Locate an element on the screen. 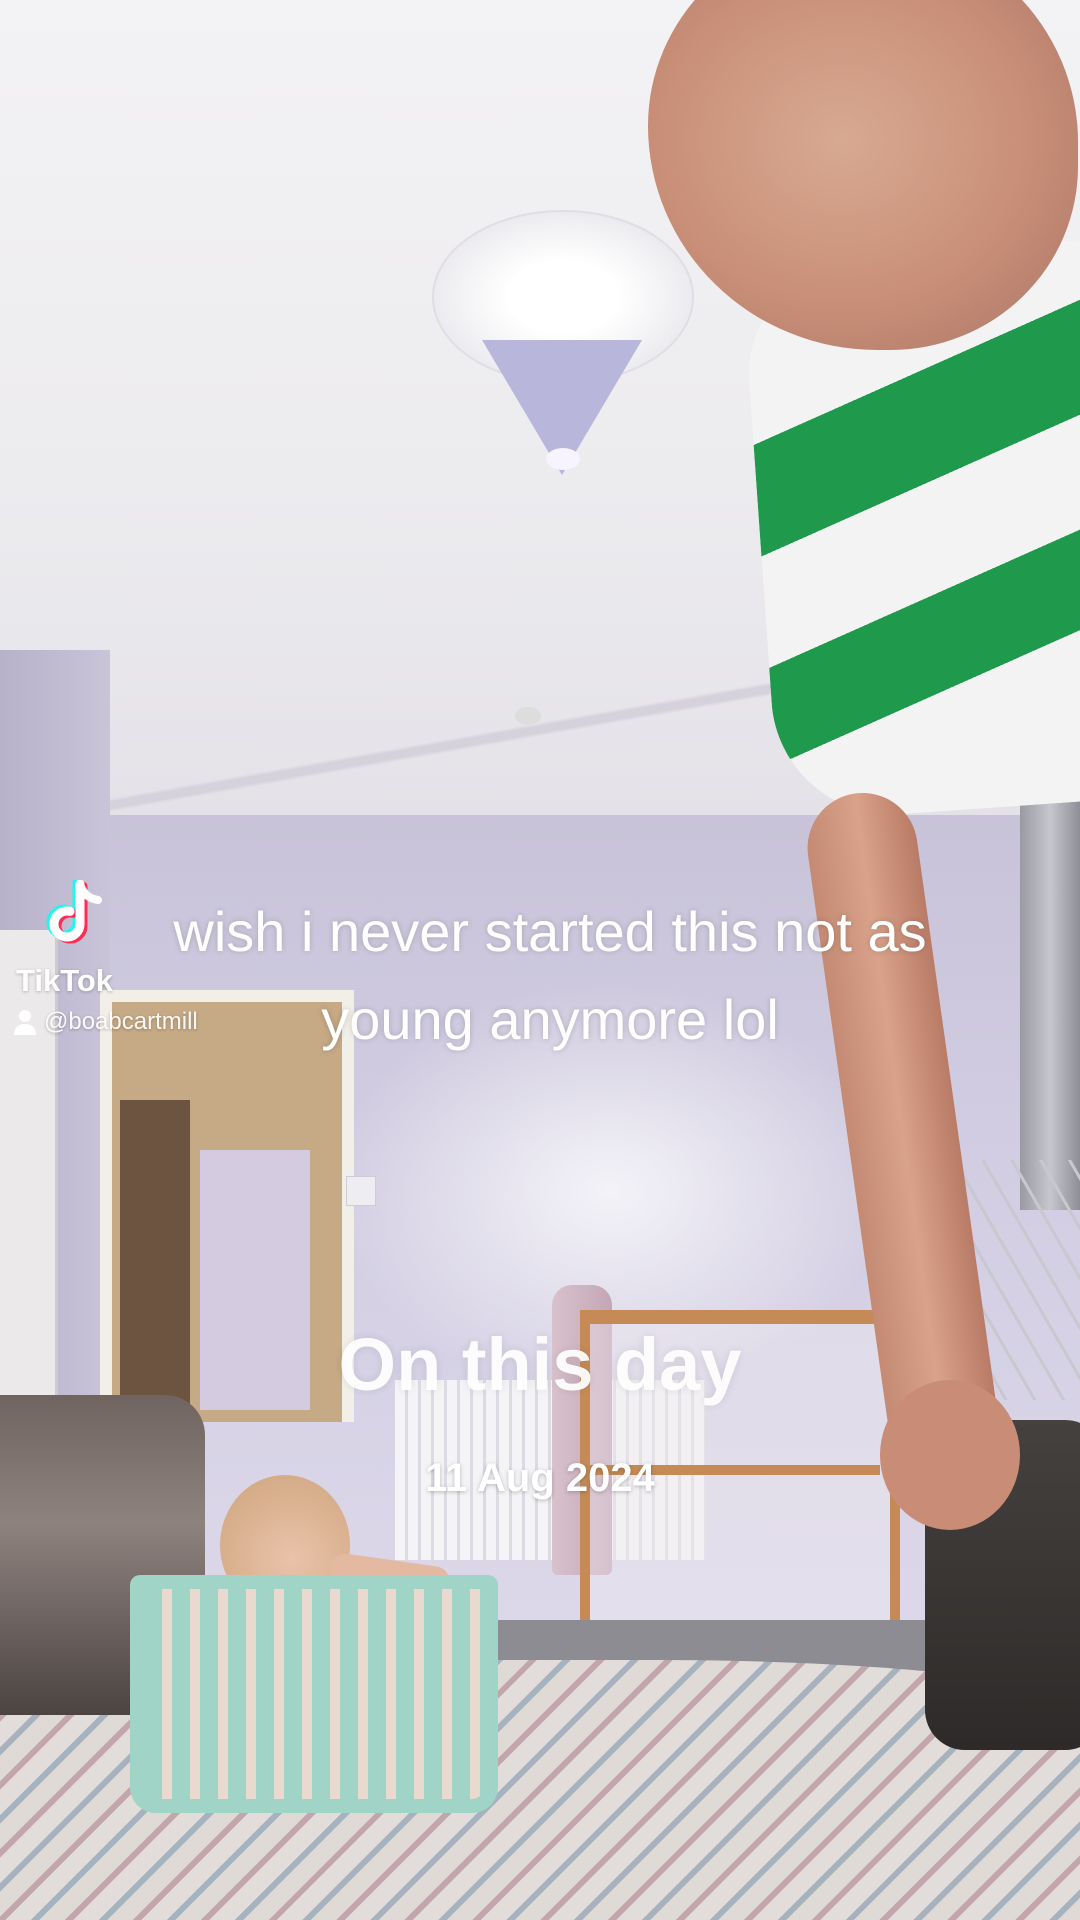  tiktok-note-icon is located at coordinates (74, 912).